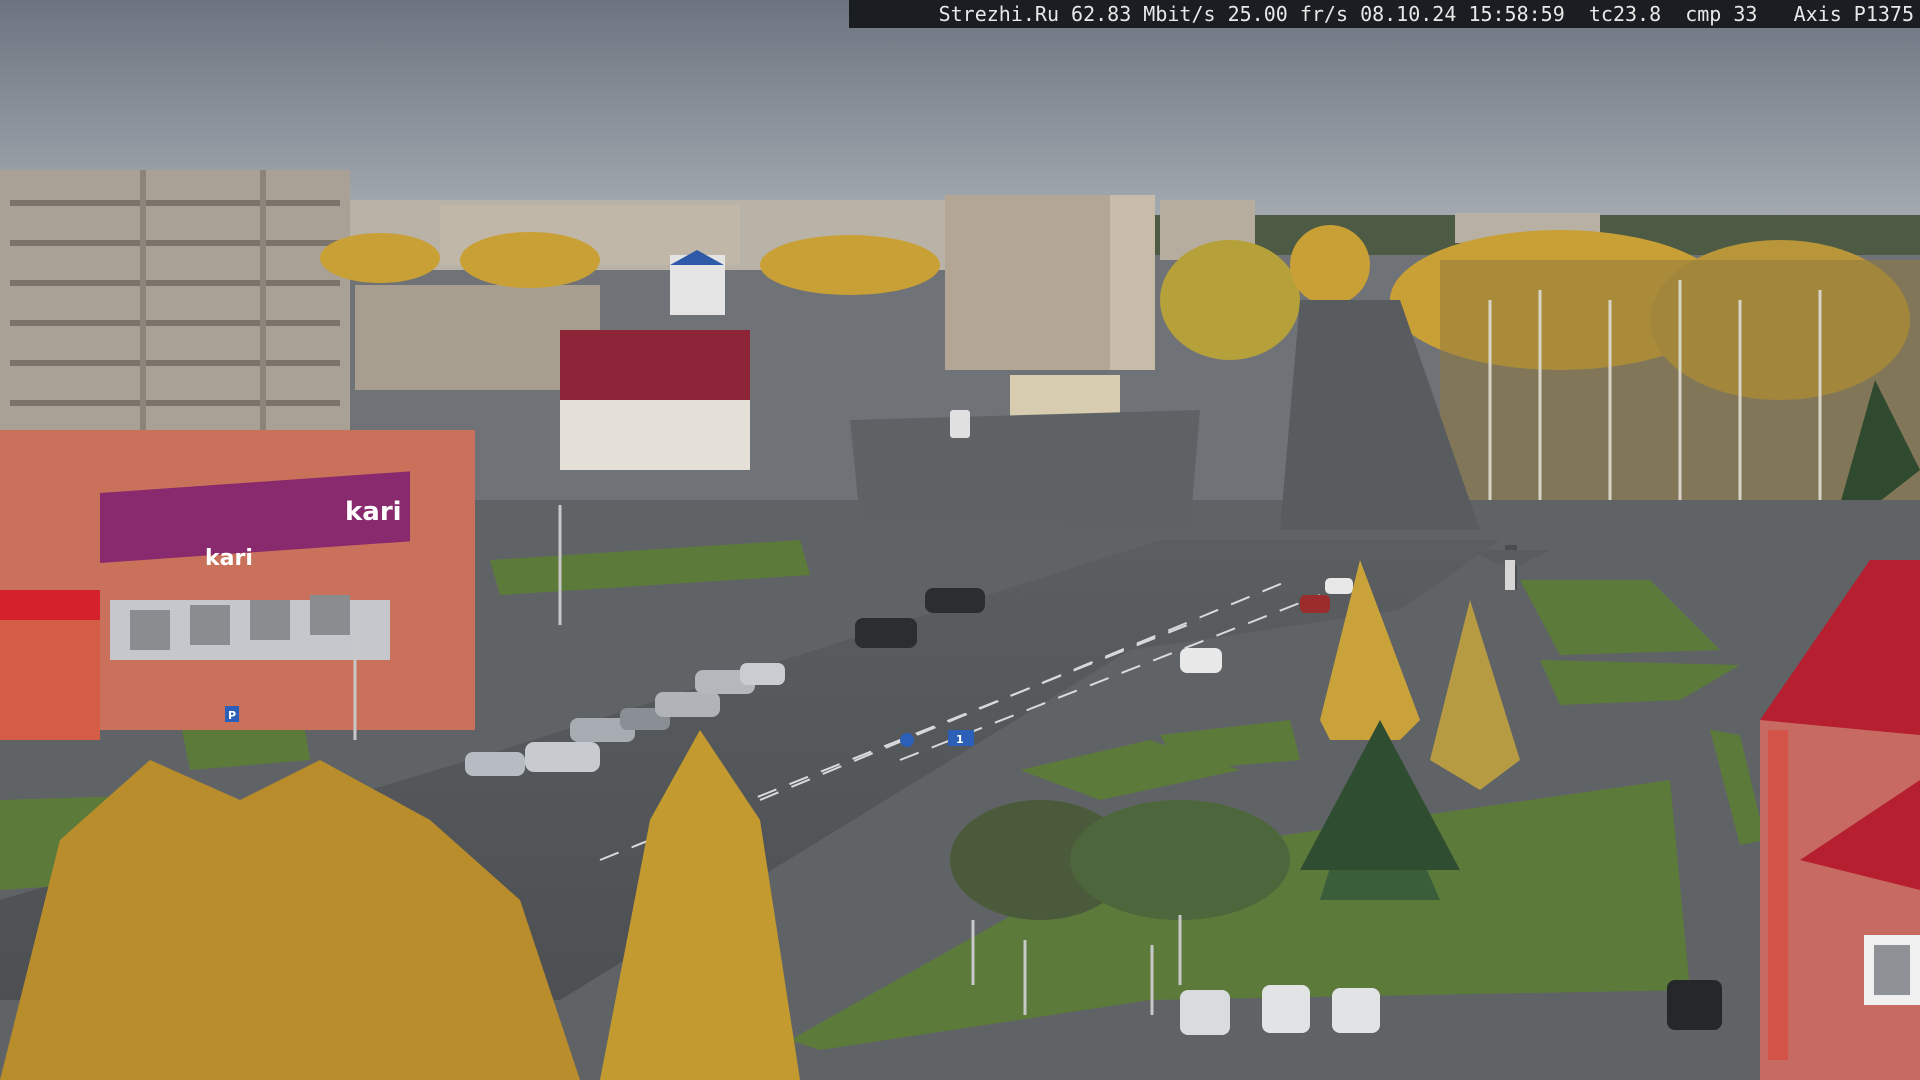 The image size is (1920, 1080). What do you see at coordinates (1288, 14) in the screenshot?
I see `overlay-framerate: 25.00 fr/s` at bounding box center [1288, 14].